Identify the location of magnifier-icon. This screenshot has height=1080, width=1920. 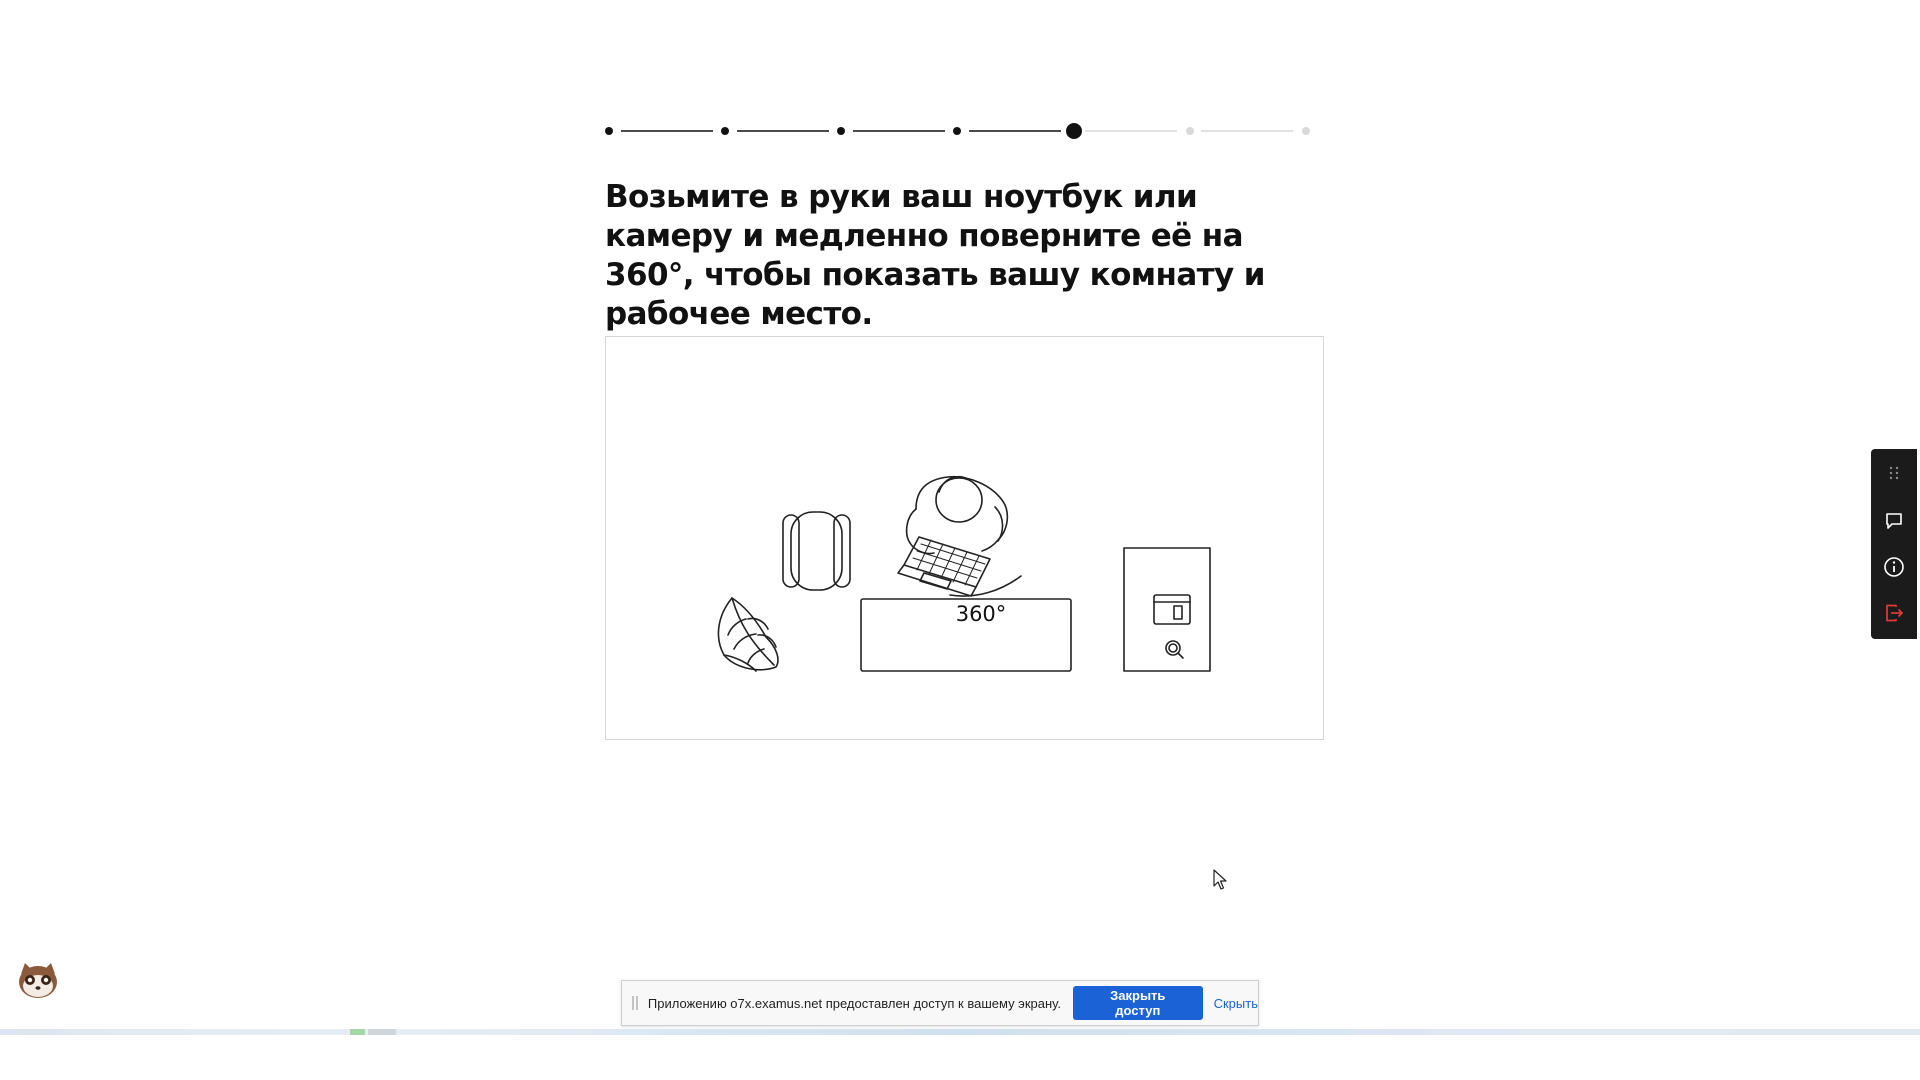
(1174, 649).